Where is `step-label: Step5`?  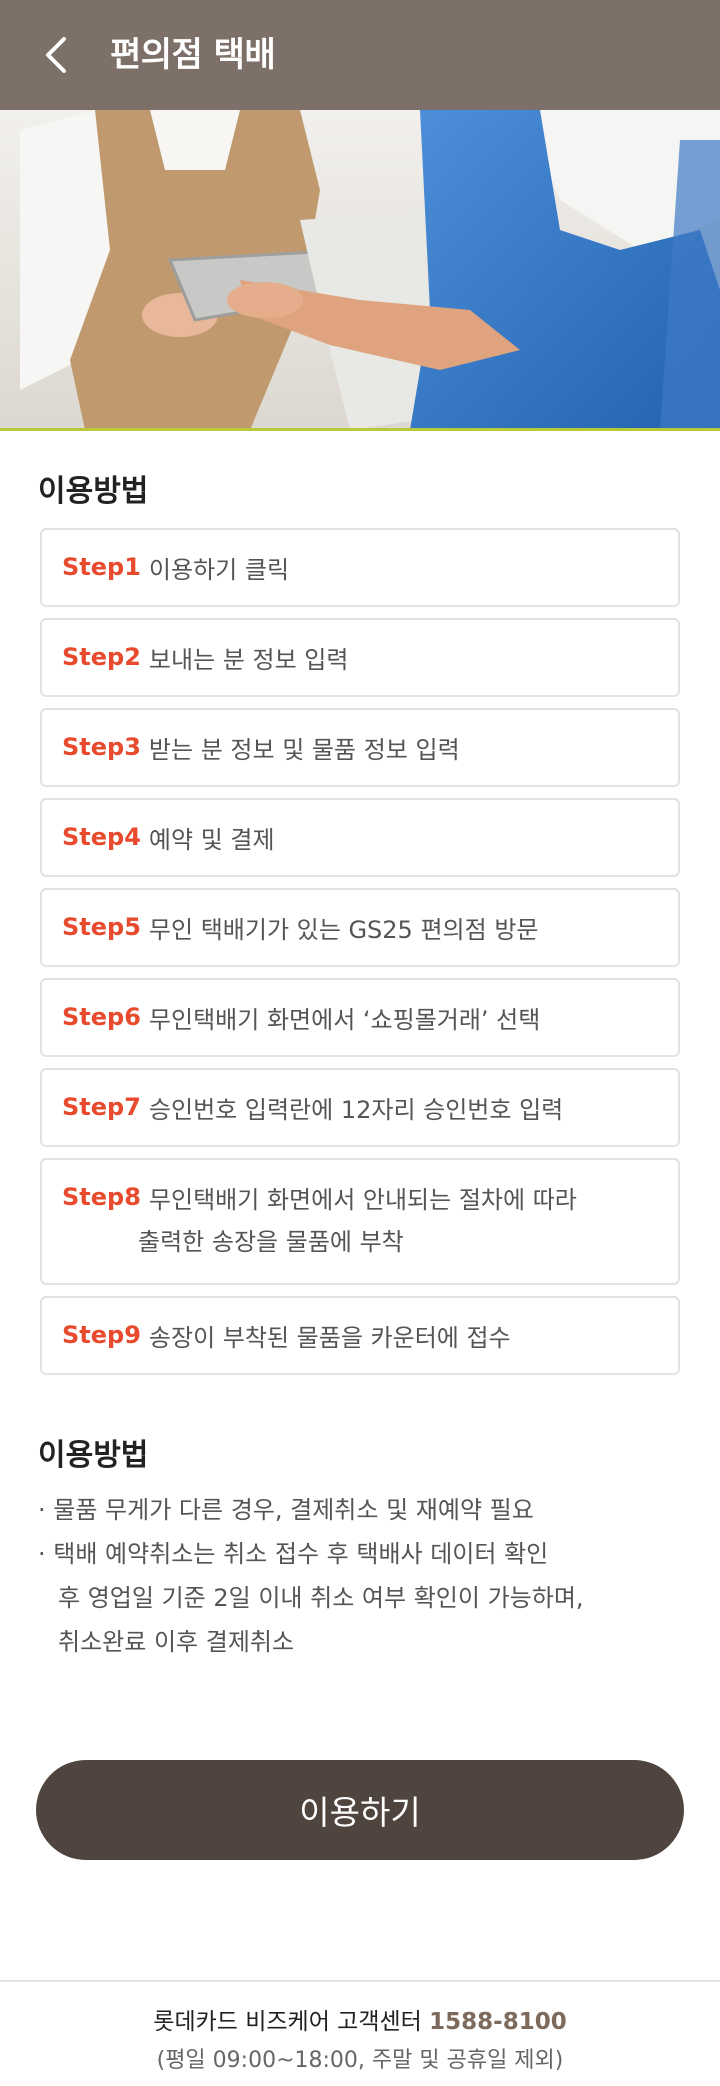
step-label: Step5 is located at coordinates (101, 927).